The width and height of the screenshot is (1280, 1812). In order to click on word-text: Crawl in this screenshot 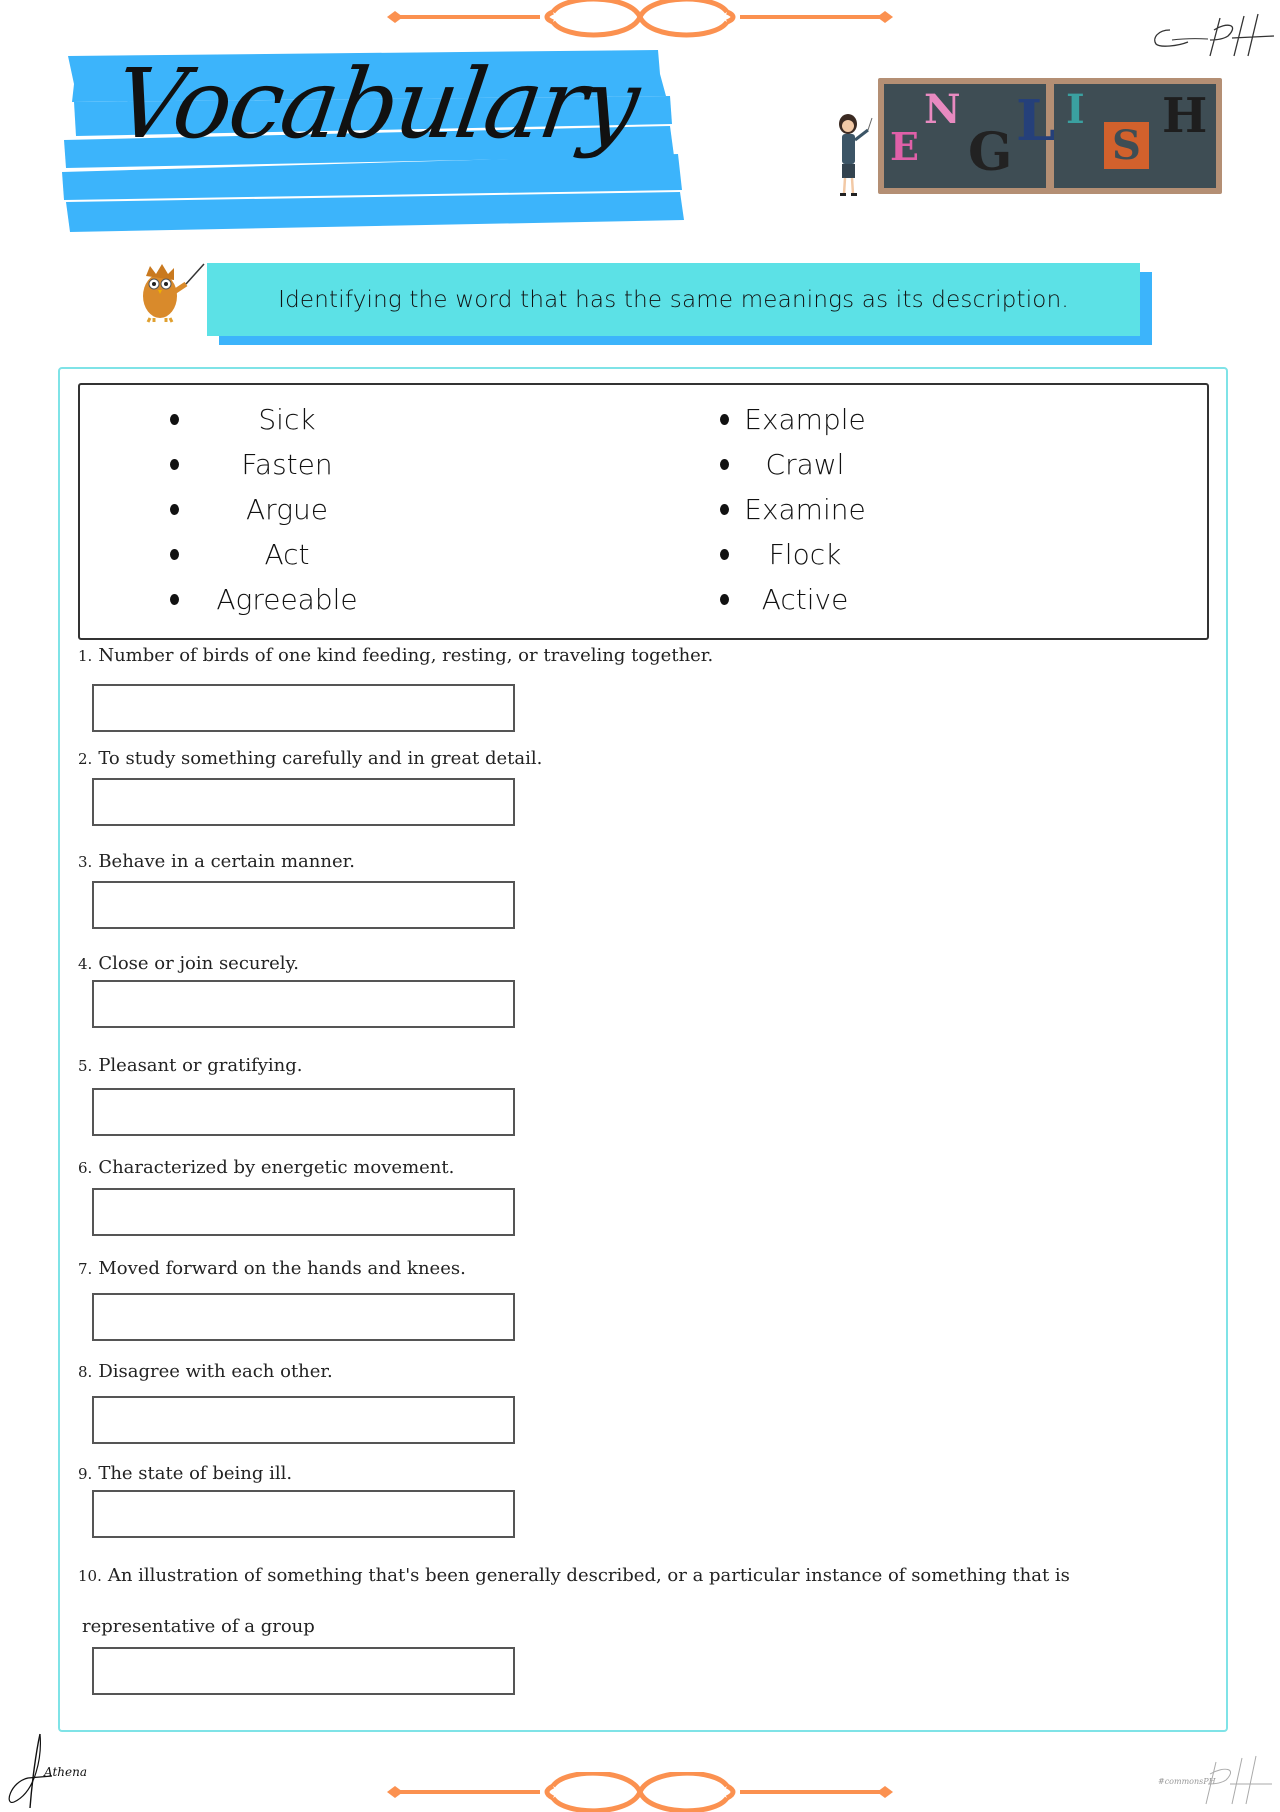, I will do `click(805, 464)`.